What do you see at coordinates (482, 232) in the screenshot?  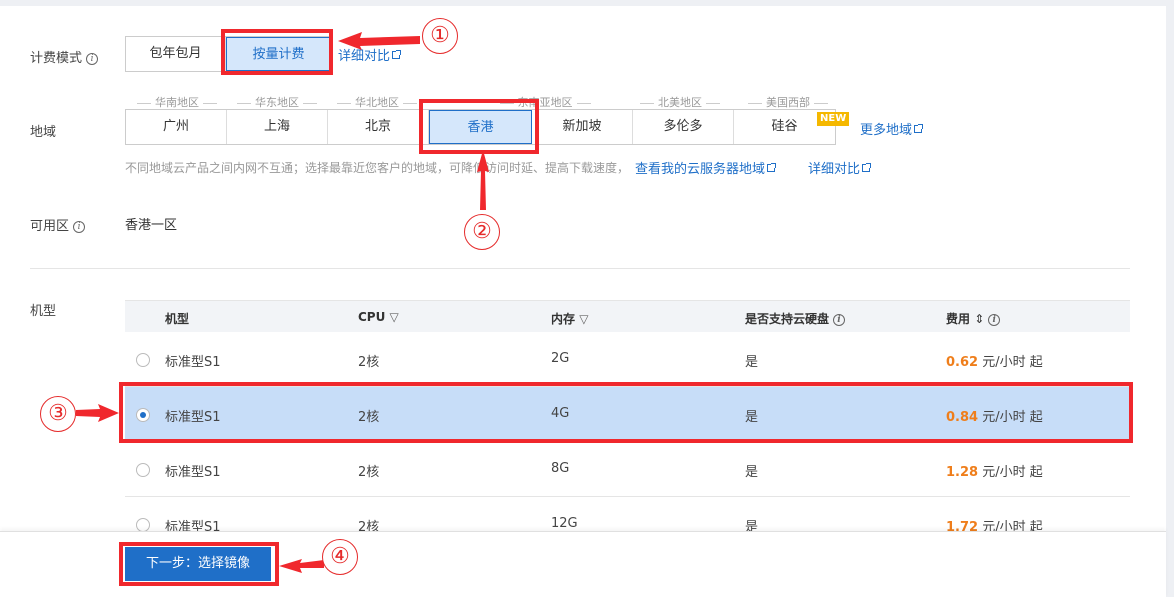 I see `callout-2: ②` at bounding box center [482, 232].